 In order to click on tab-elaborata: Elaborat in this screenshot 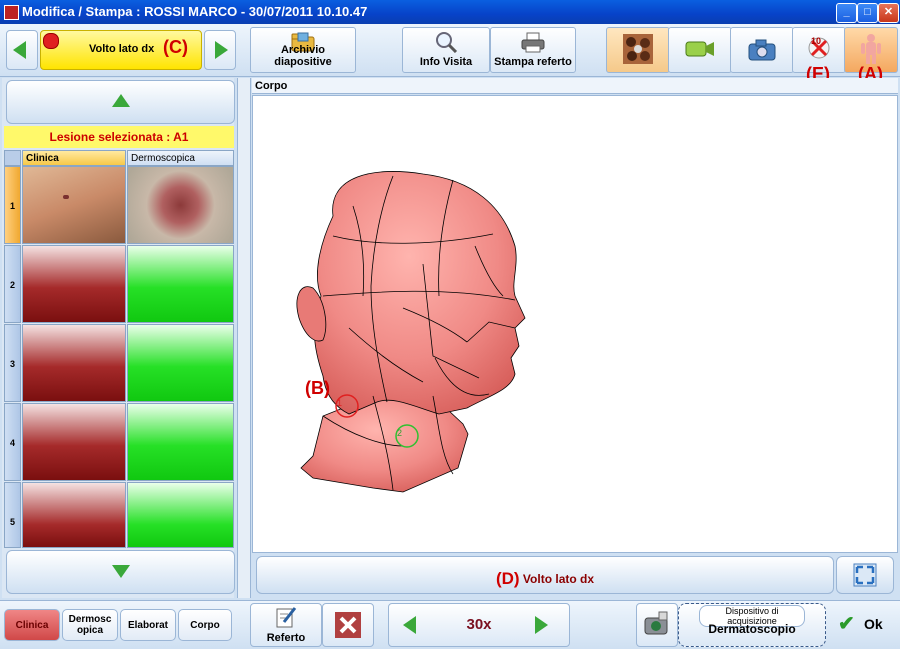, I will do `click(148, 625)`.